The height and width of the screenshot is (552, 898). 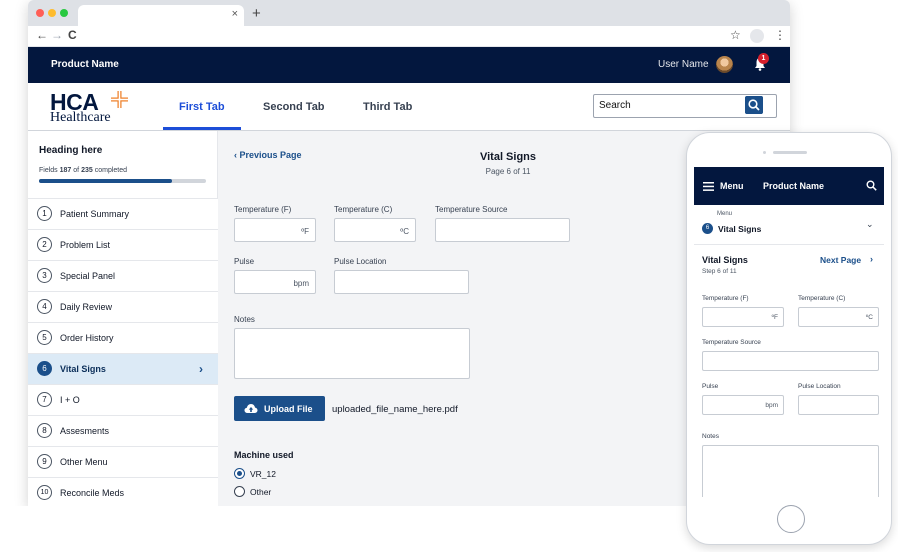 What do you see at coordinates (95, 214) in the screenshot?
I see `sidebar-item-label: Patient Summary` at bounding box center [95, 214].